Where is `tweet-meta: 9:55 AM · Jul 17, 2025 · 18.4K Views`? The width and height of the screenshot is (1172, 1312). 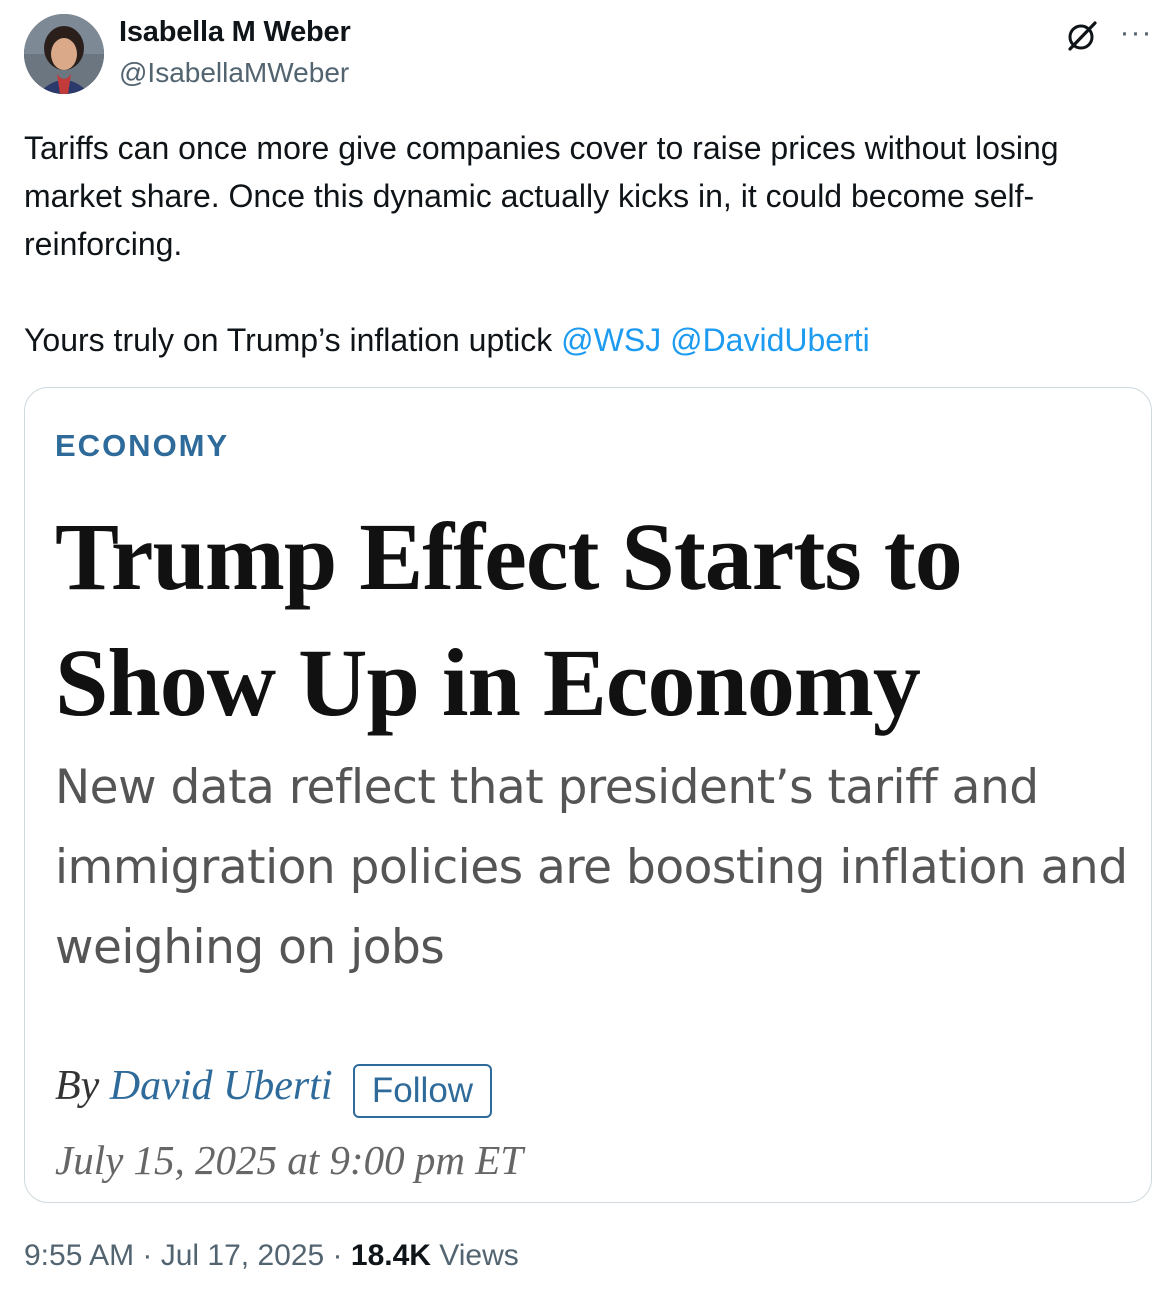
tweet-meta: 9:55 AM · Jul 17, 2025 · 18.4K Views is located at coordinates (271, 1256).